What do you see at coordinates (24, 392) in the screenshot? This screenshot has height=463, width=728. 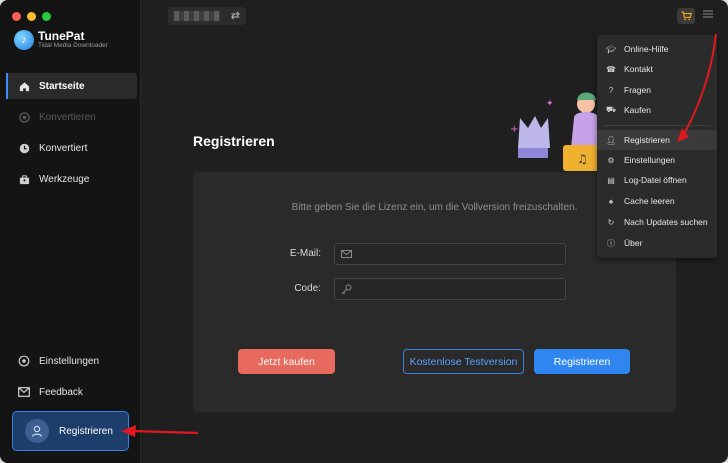 I see `mail-icon` at bounding box center [24, 392].